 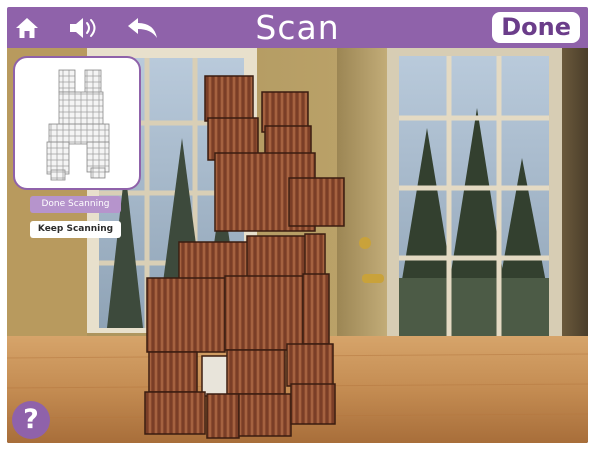 What do you see at coordinates (297, 27) in the screenshot?
I see `top-bar: Scan Done` at bounding box center [297, 27].